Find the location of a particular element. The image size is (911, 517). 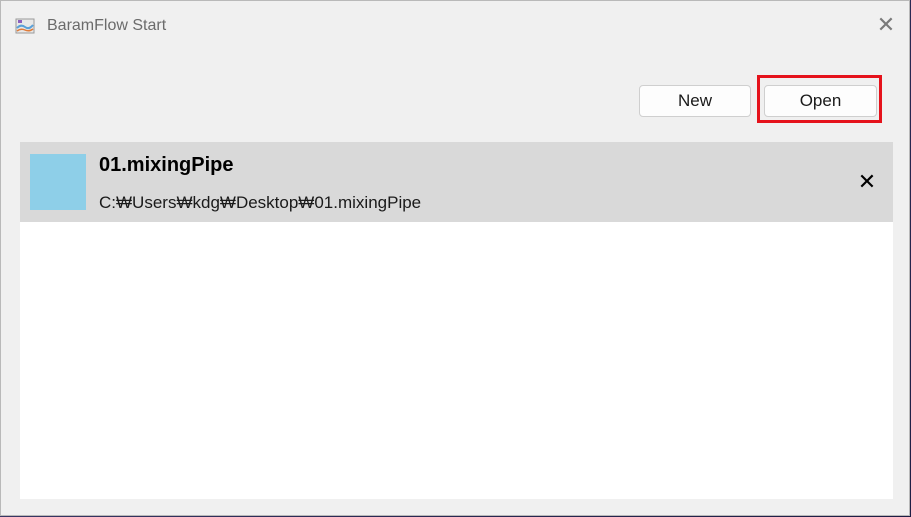

remove-project-button: ✕ is located at coordinates (867, 181).